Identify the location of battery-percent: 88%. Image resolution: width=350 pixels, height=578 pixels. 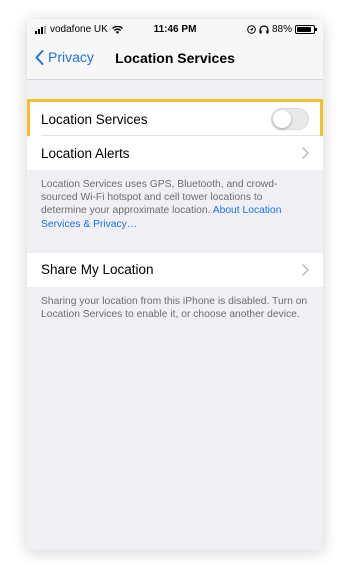
(281, 29).